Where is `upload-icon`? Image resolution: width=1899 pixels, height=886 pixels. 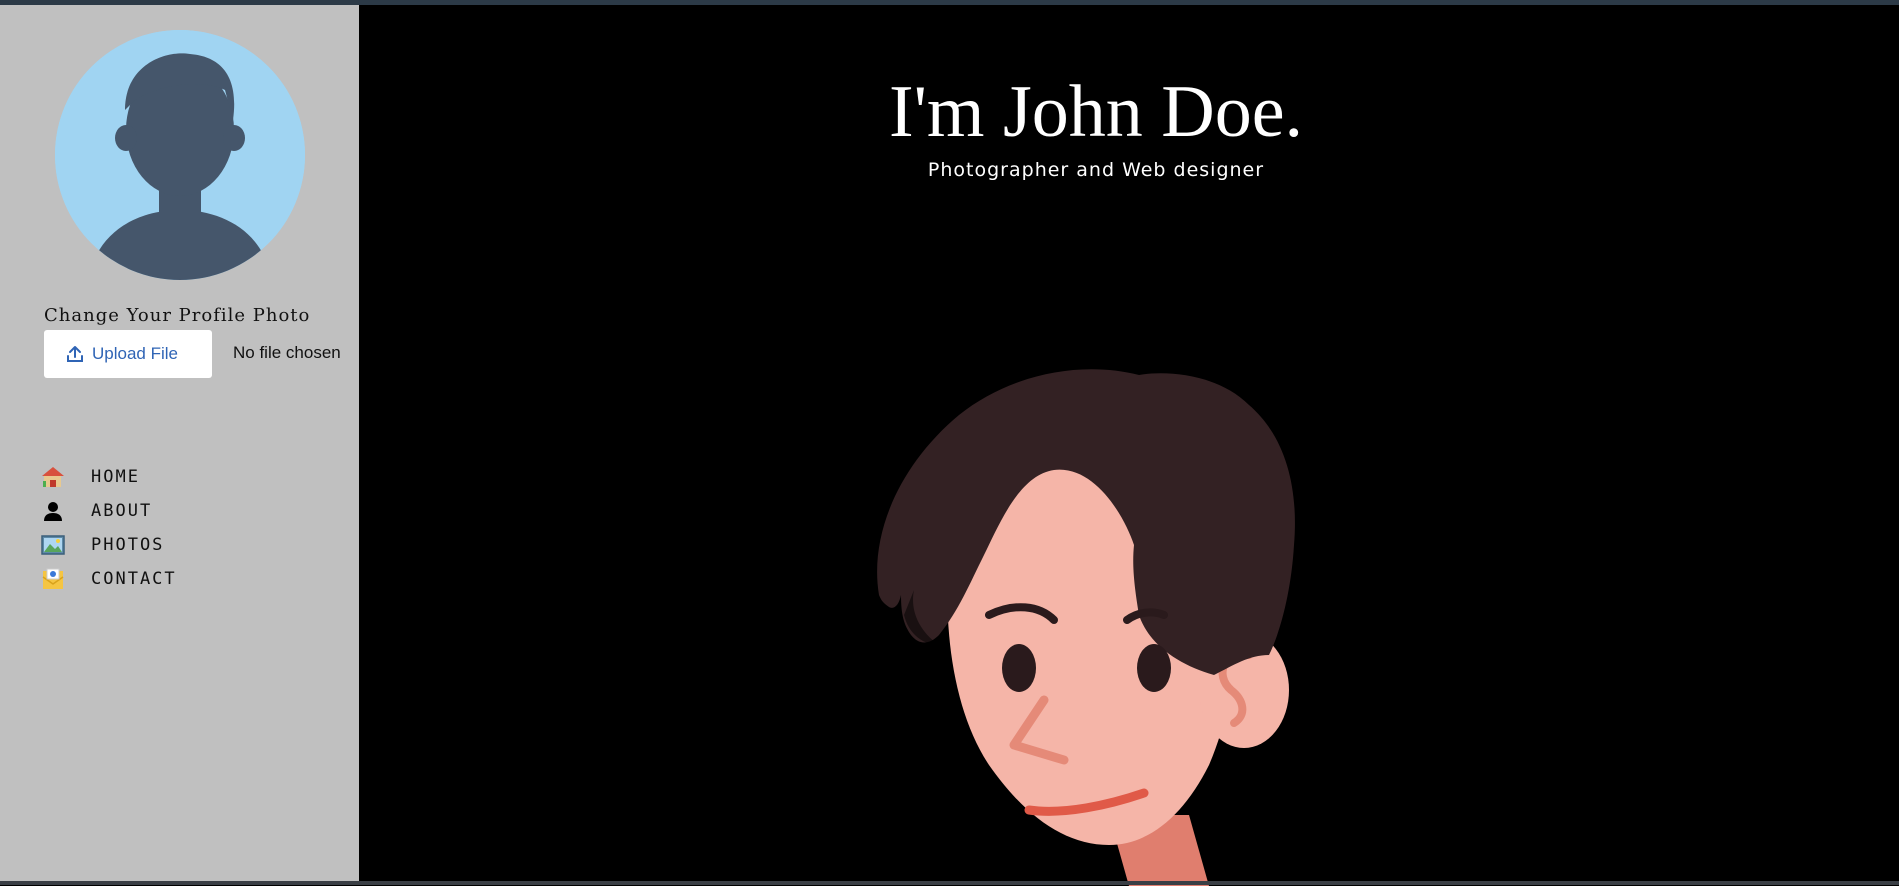 upload-icon is located at coordinates (75, 354).